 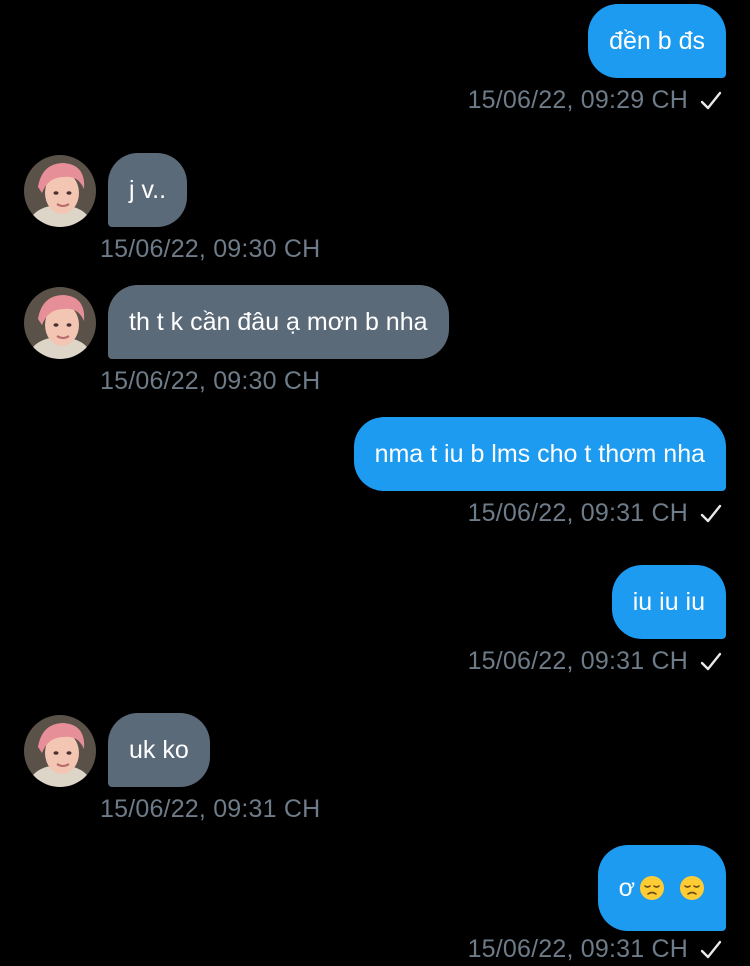 I want to click on timestamp-text: 15/06/22, 09:29 CH, so click(x=577, y=100).